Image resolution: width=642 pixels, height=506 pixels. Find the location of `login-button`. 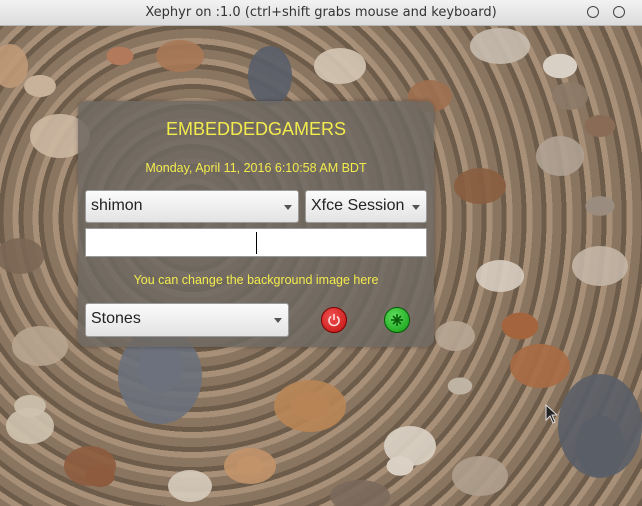

login-button is located at coordinates (397, 320).